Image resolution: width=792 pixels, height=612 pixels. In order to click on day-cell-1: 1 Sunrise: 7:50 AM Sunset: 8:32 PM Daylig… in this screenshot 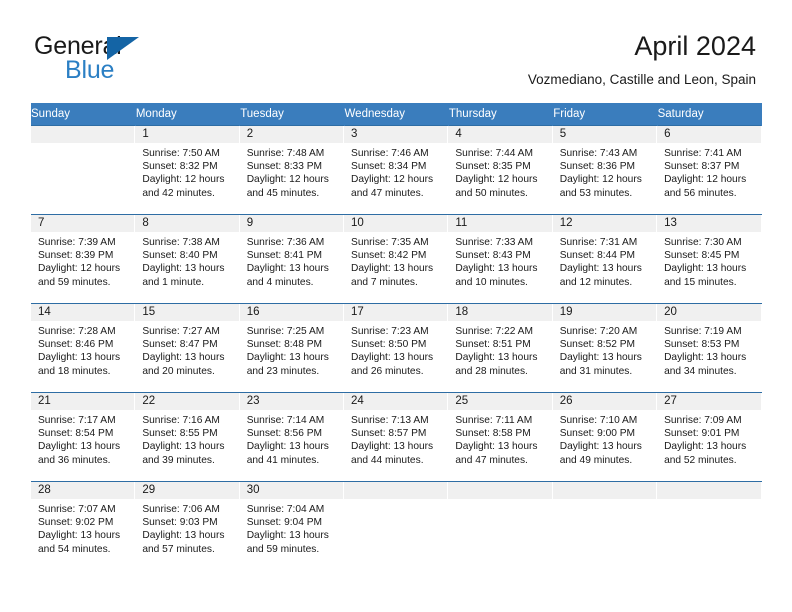, I will do `click(187, 169)`.